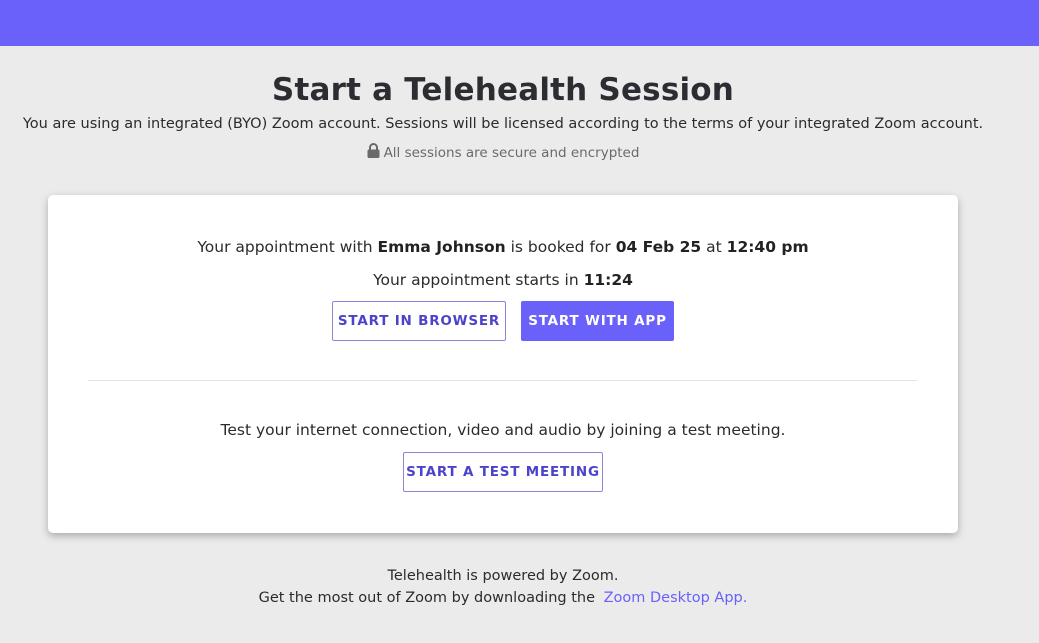  I want to click on secure-notice: All sessions are secure and encrypted, so click(503, 152).